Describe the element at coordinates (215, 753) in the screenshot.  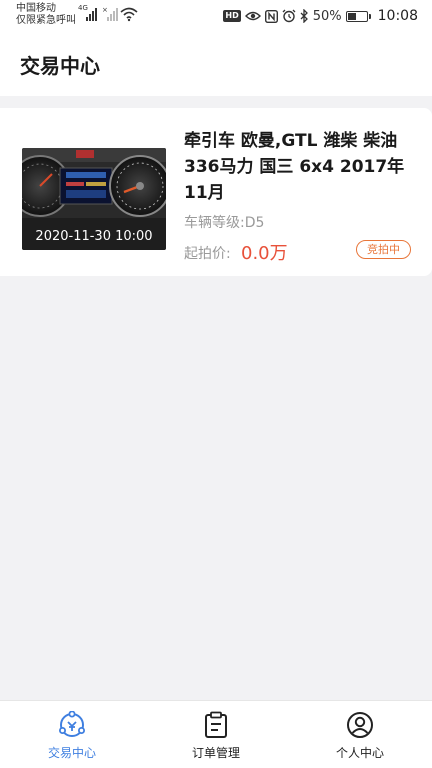
I see `nav-label: 订单管理` at that location.